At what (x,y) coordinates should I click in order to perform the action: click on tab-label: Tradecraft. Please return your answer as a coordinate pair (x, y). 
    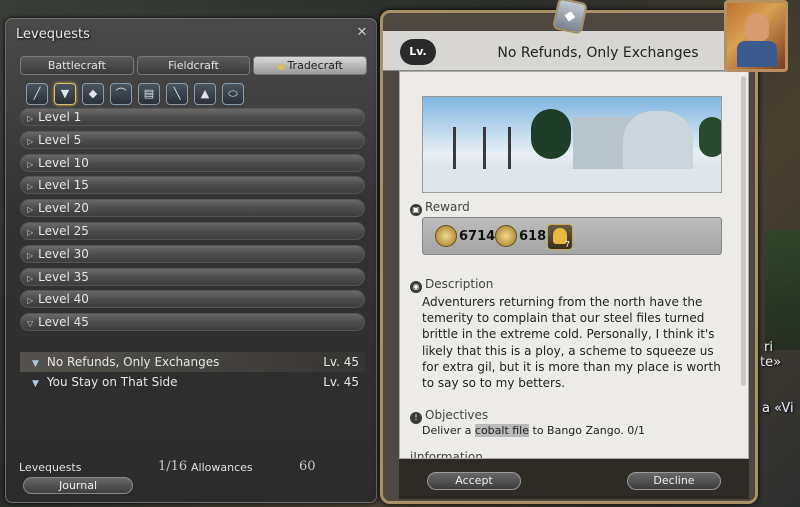
    Looking at the image, I should click on (315, 65).